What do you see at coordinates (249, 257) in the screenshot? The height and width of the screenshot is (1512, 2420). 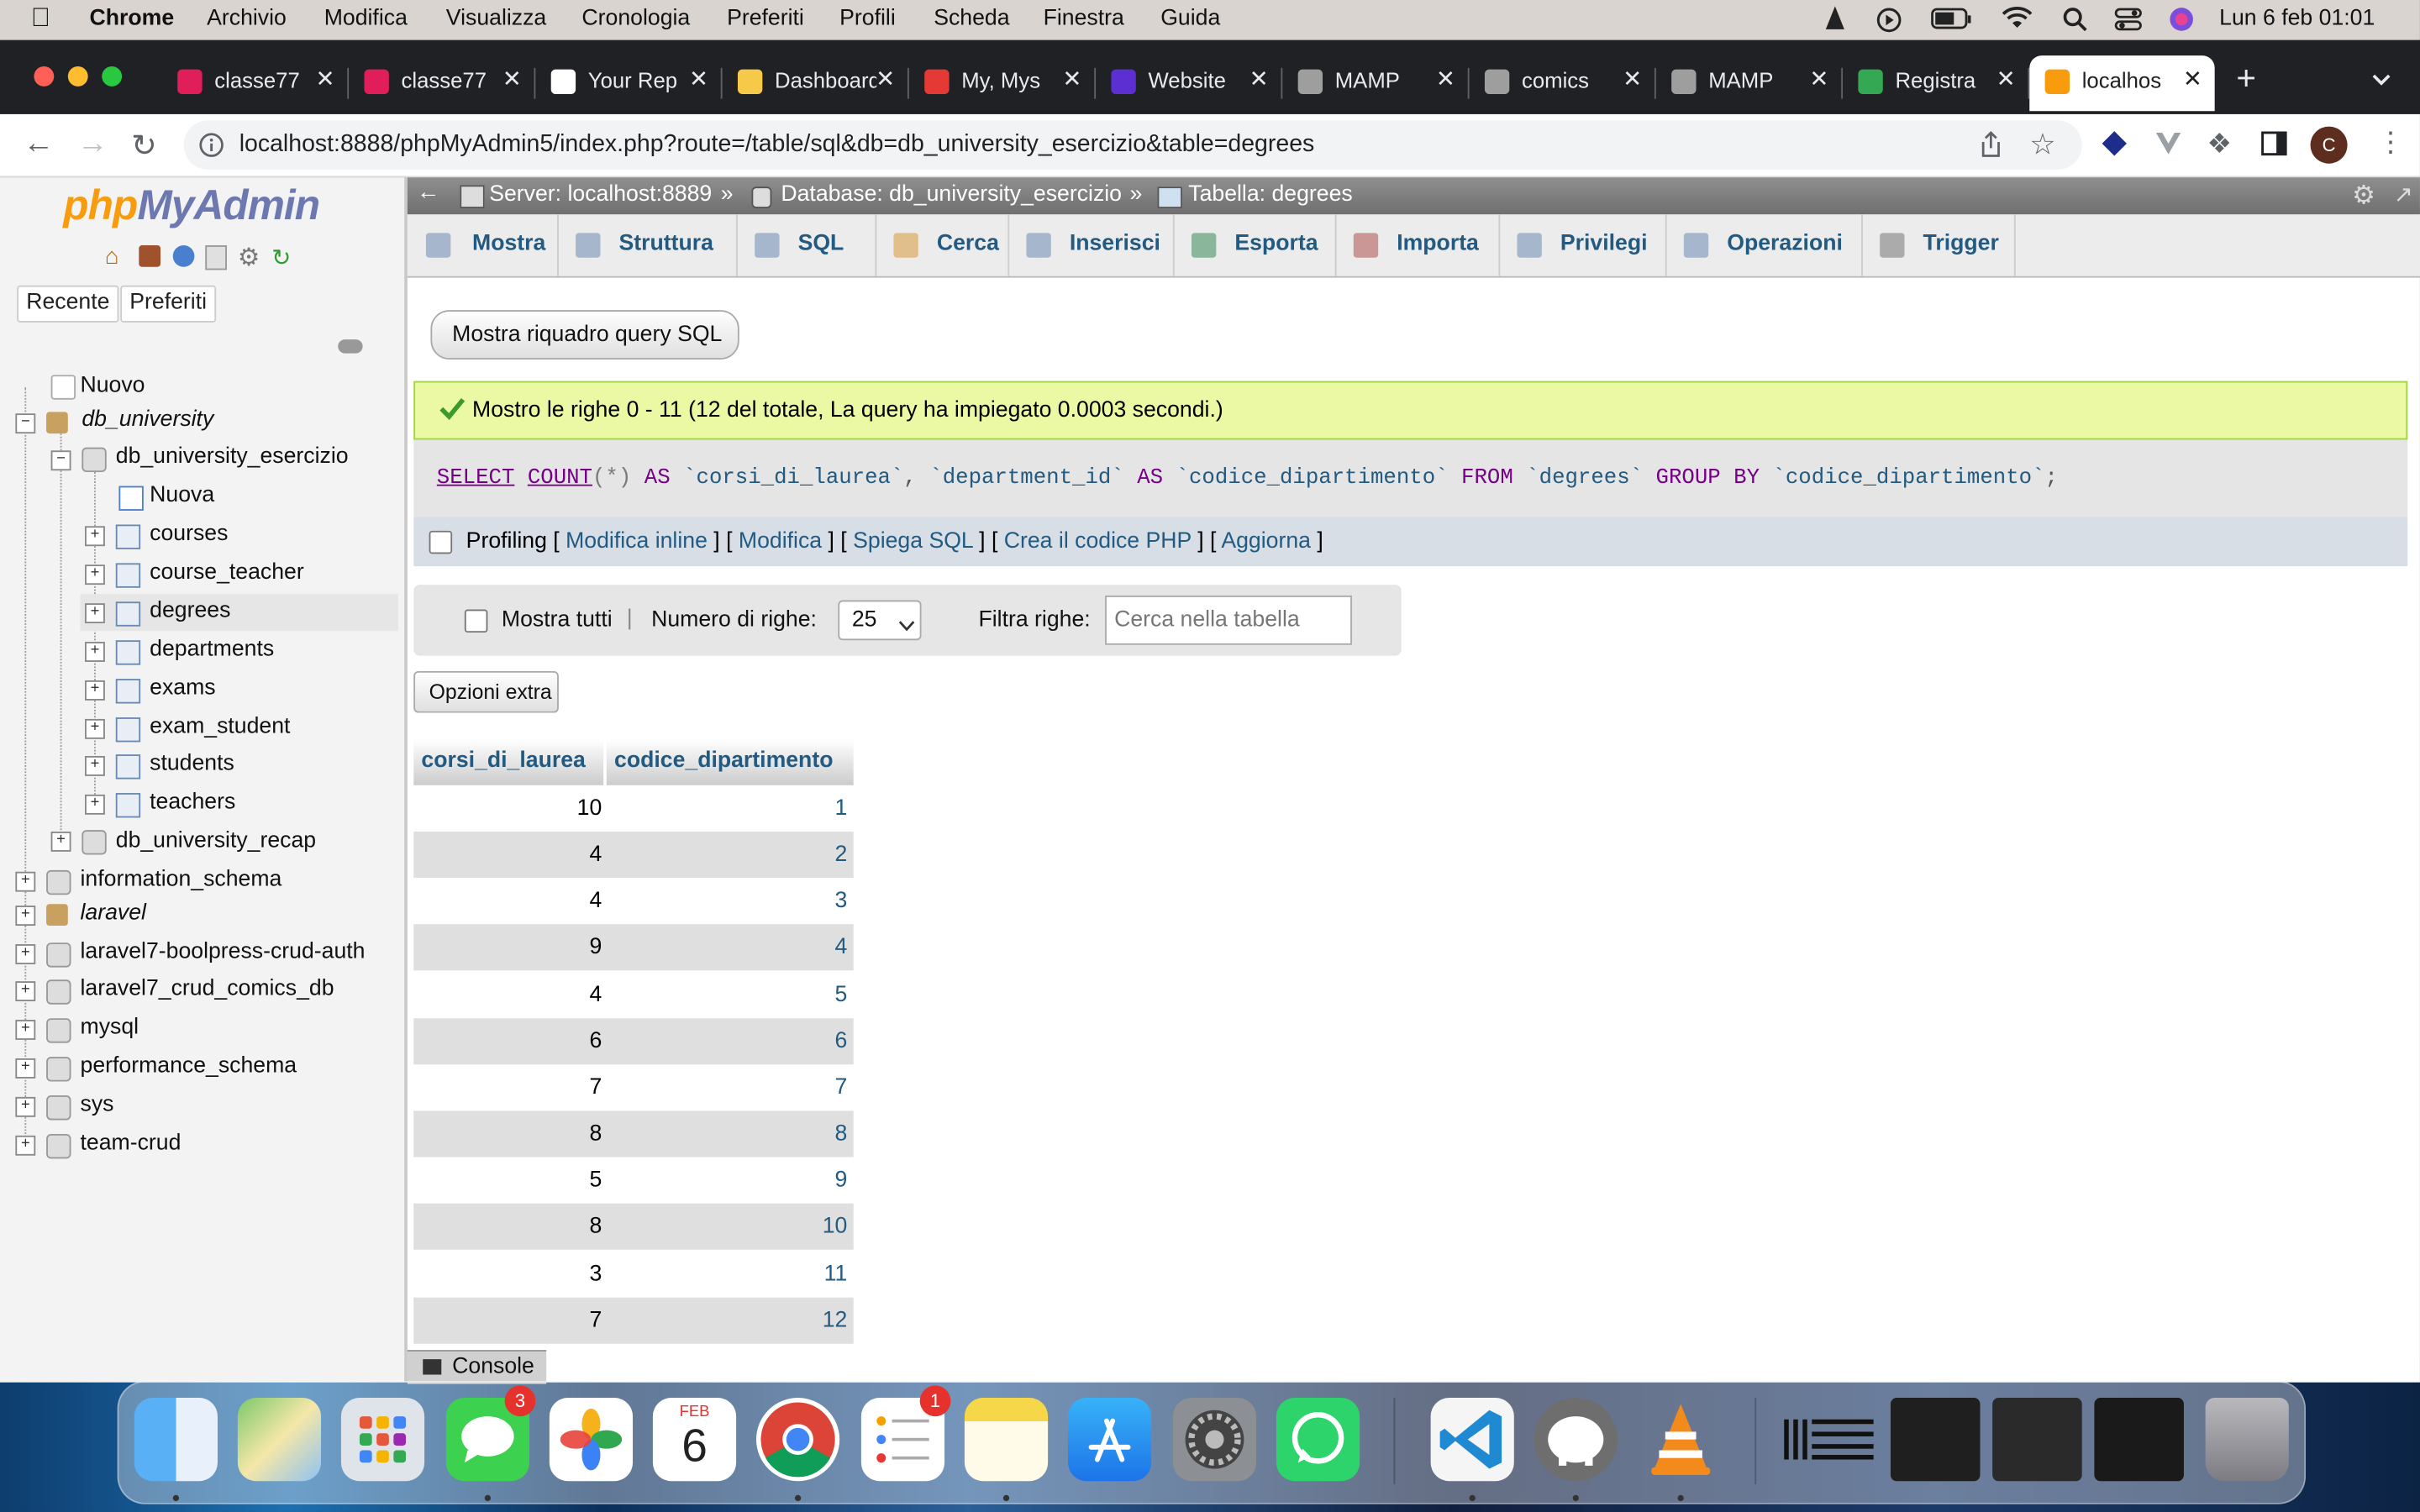 I see `settings-gear-icon: ⚙` at bounding box center [249, 257].